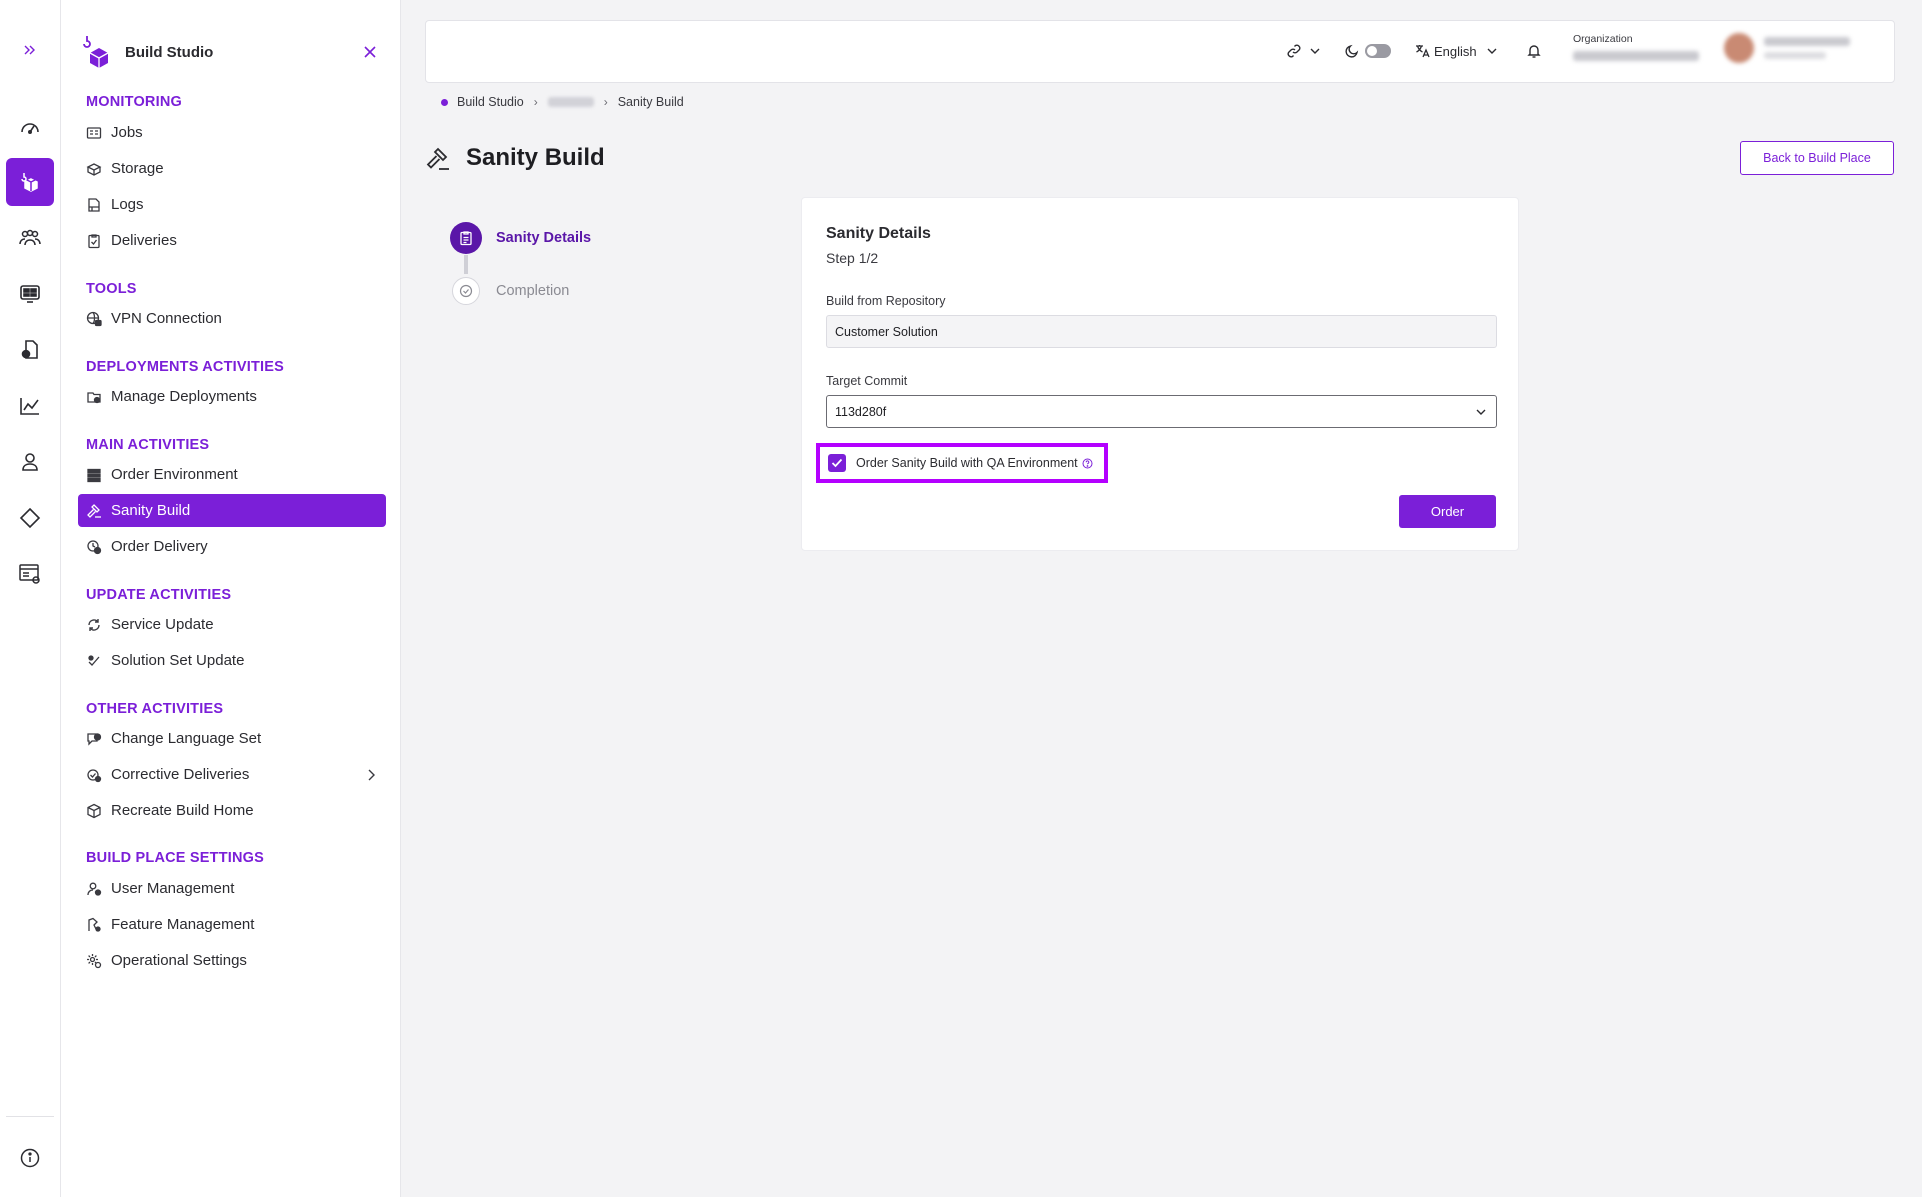  What do you see at coordinates (1603, 39) in the screenshot?
I see `organization-label: Organization` at bounding box center [1603, 39].